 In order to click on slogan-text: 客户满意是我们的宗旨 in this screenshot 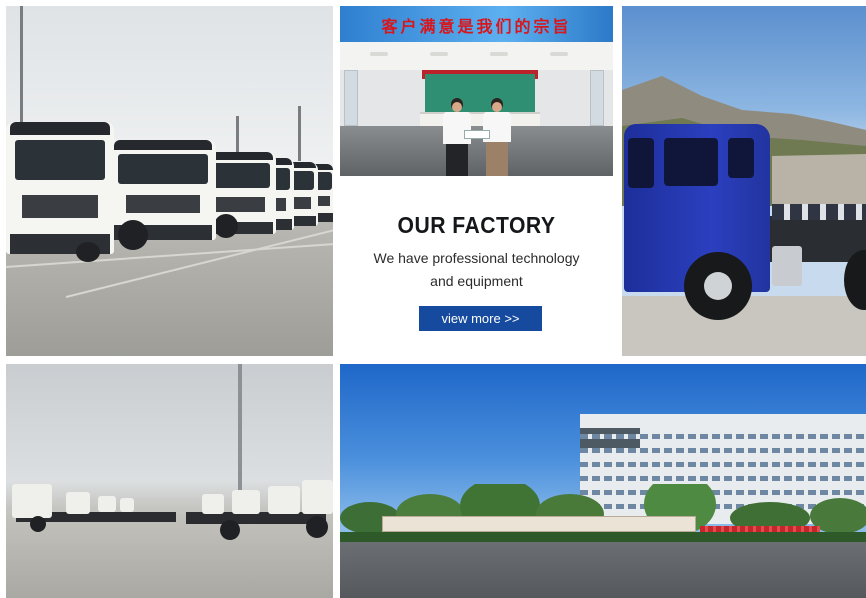, I will do `click(476, 26)`.